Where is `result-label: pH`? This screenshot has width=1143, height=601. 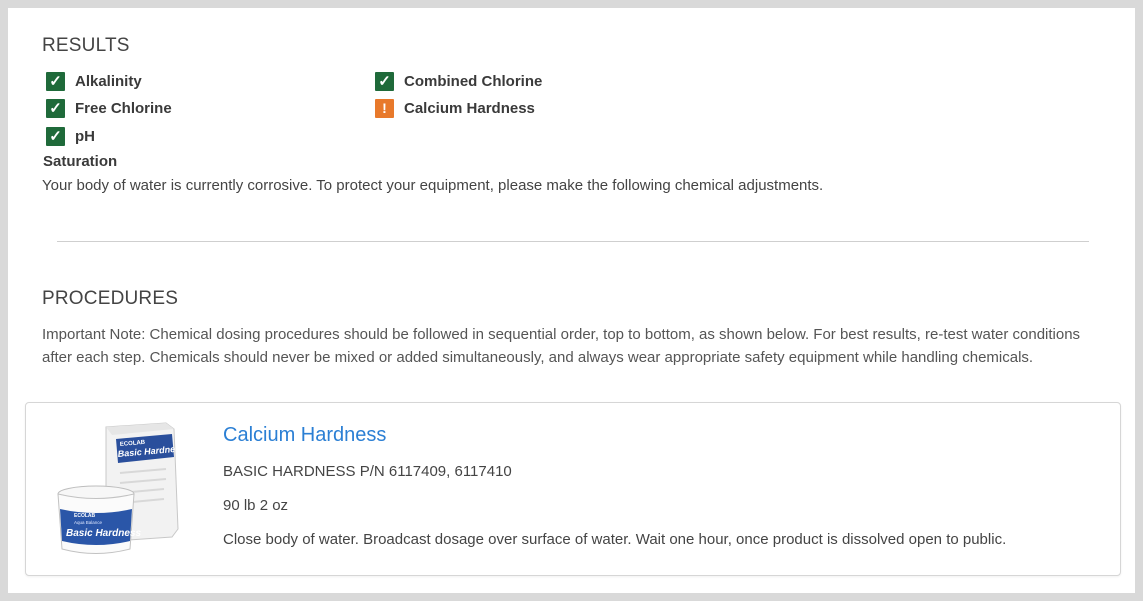 result-label: pH is located at coordinates (85, 136).